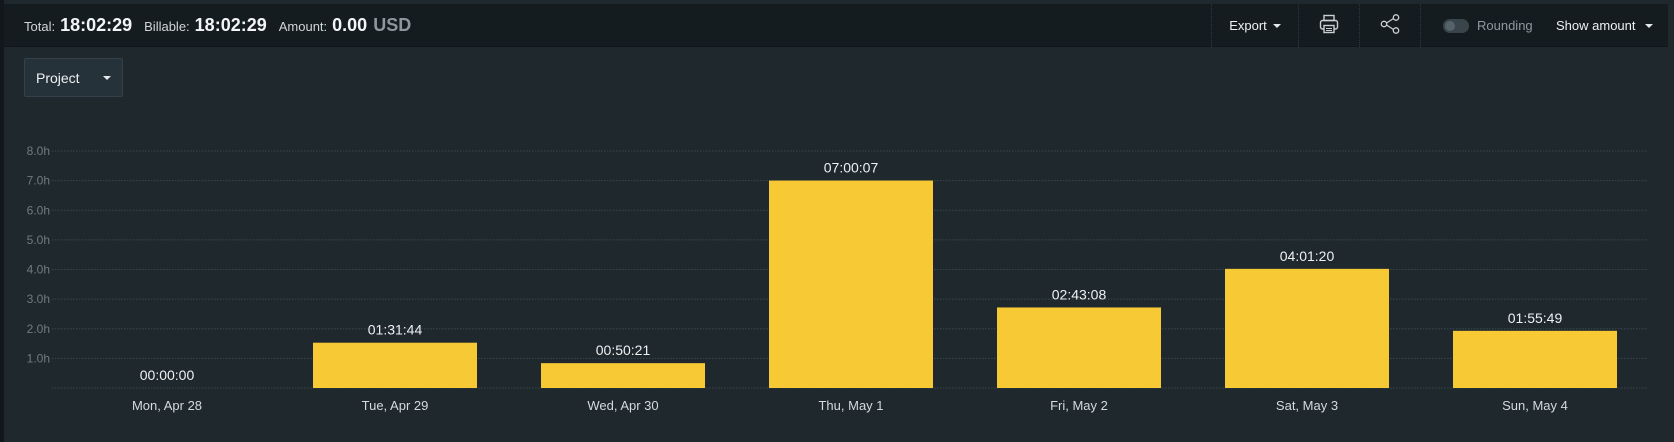  I want to click on x-tick-label: Mon, Apr 28, so click(167, 405).